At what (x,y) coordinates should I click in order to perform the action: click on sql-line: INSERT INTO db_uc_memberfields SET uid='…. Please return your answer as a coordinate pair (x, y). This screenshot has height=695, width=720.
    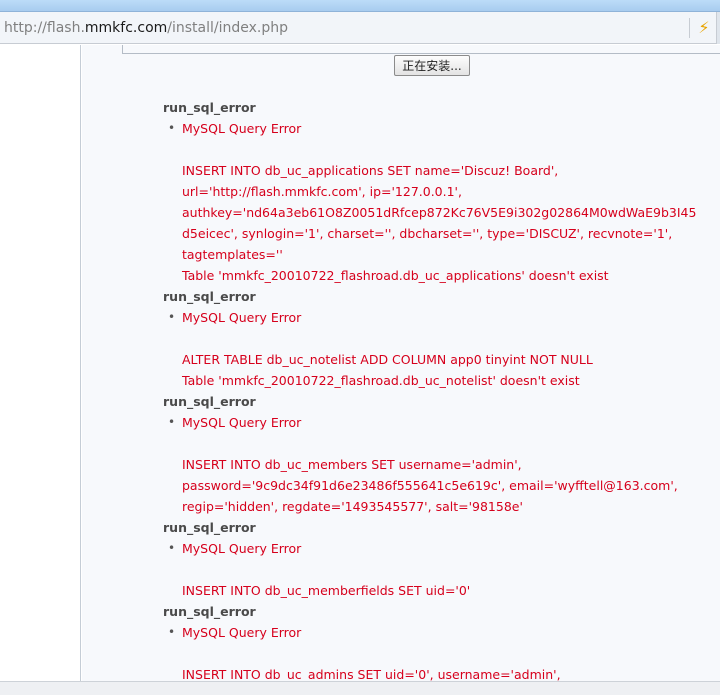
    Looking at the image, I should click on (326, 590).